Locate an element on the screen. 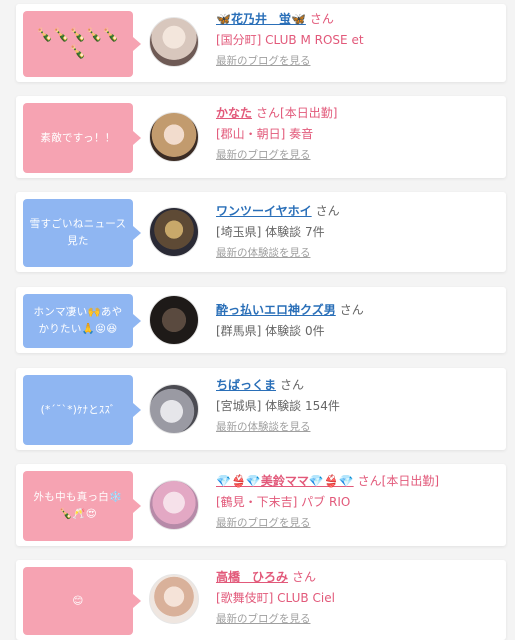 Image resolution: width=515 pixels, height=640 pixels. entry-info: 🦋花乃井 蛍🦋 さん [国分町] CLUB M ROSE et 最新のブログを見る is located at coordinates (357, 39).